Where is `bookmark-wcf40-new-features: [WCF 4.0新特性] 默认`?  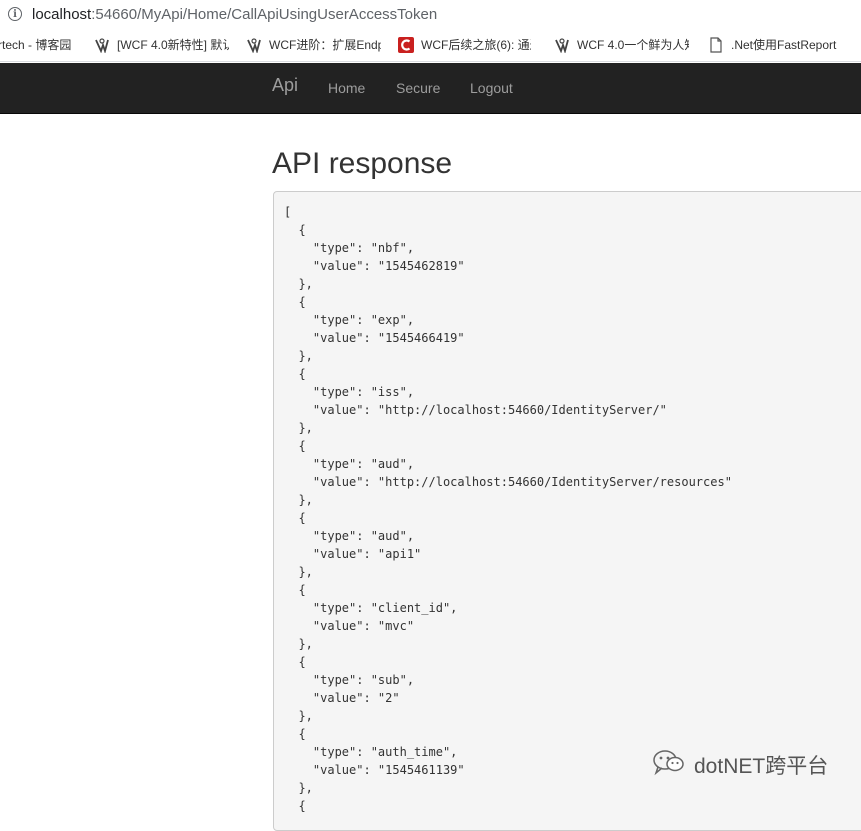
bookmark-wcf40-new-features: [WCF 4.0新特性] 默认 is located at coordinates (170, 44).